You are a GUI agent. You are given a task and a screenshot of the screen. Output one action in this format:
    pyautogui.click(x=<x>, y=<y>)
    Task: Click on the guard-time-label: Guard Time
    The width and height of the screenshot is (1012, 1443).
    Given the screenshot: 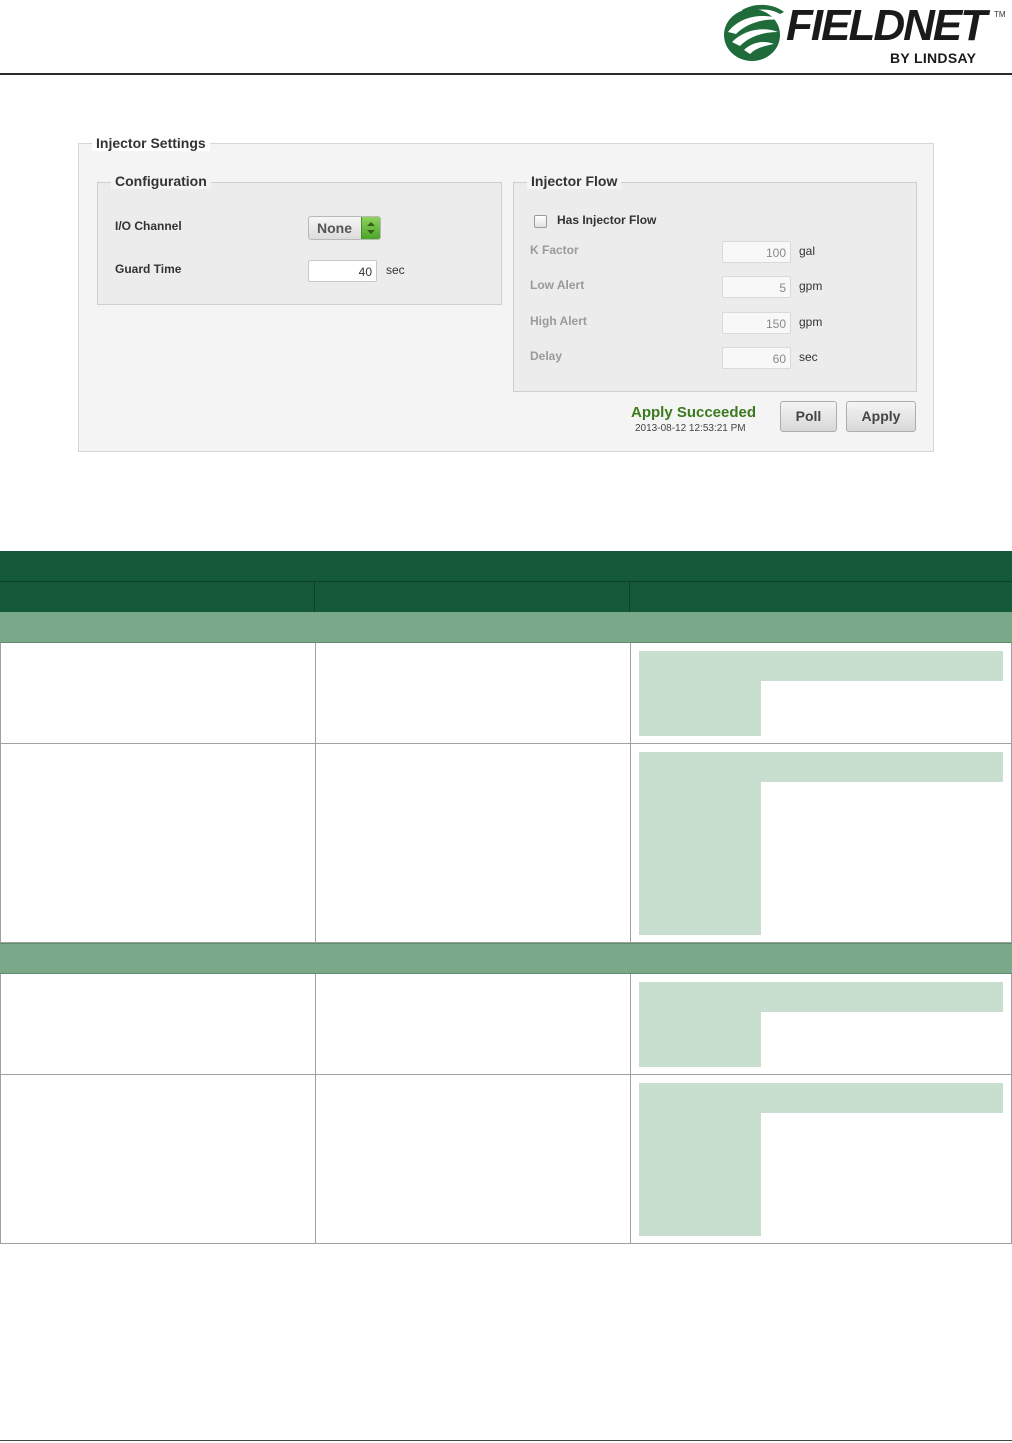 What is the action you would take?
    pyautogui.click(x=148, y=269)
    